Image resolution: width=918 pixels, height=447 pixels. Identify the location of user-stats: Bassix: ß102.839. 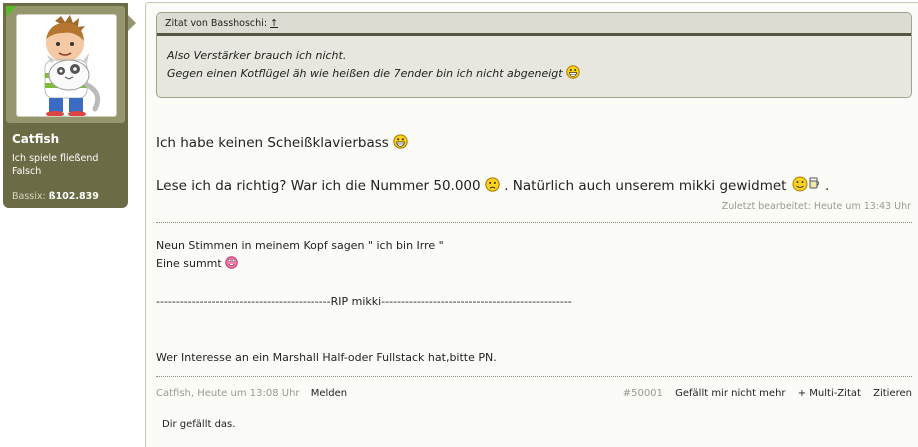
(55, 196).